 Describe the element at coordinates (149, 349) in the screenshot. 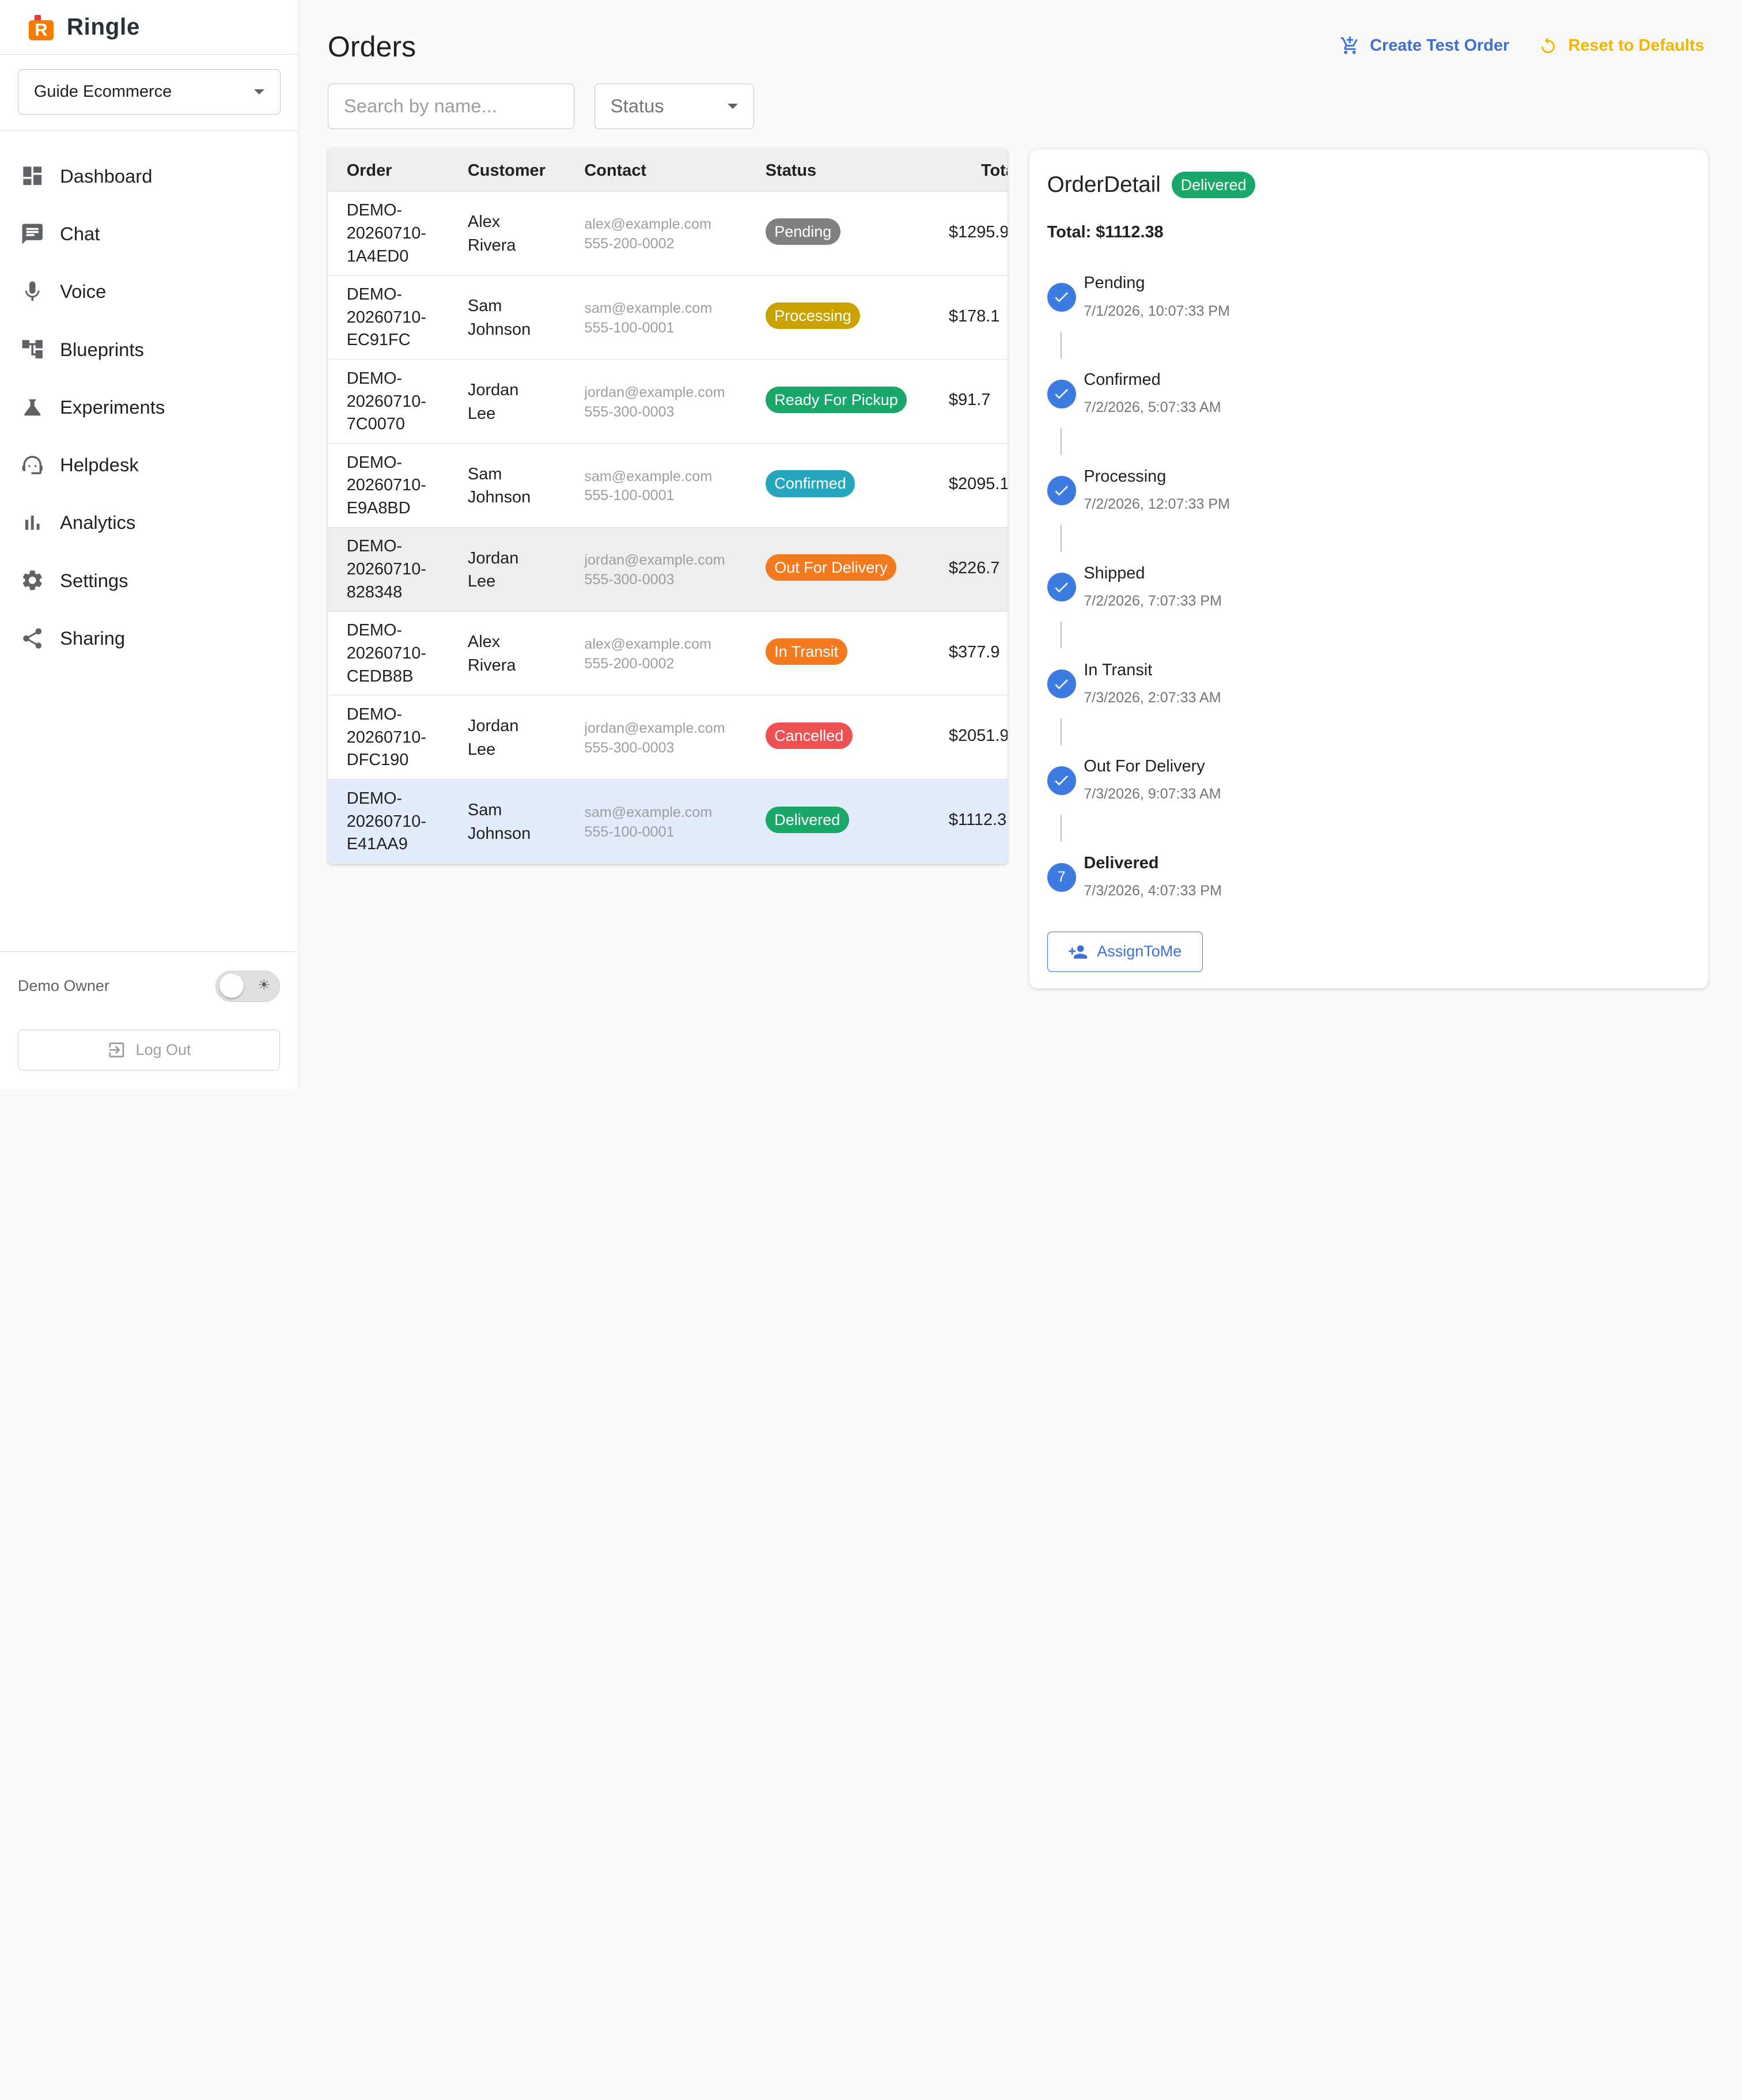

I see `sidebar-item-blueprints: Blueprints` at that location.